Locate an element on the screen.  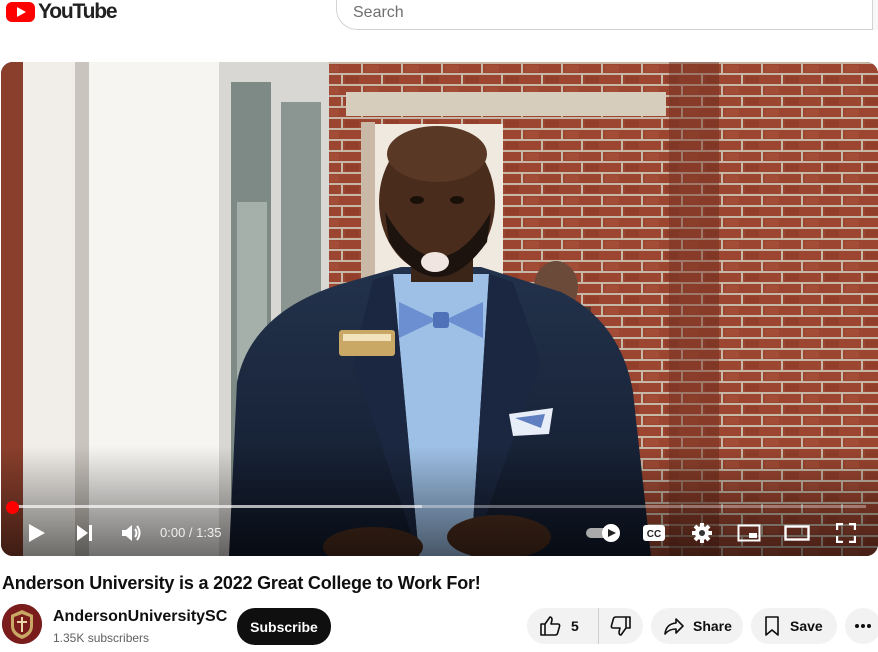
autoplay-toggle-icon is located at coordinates (603, 533).